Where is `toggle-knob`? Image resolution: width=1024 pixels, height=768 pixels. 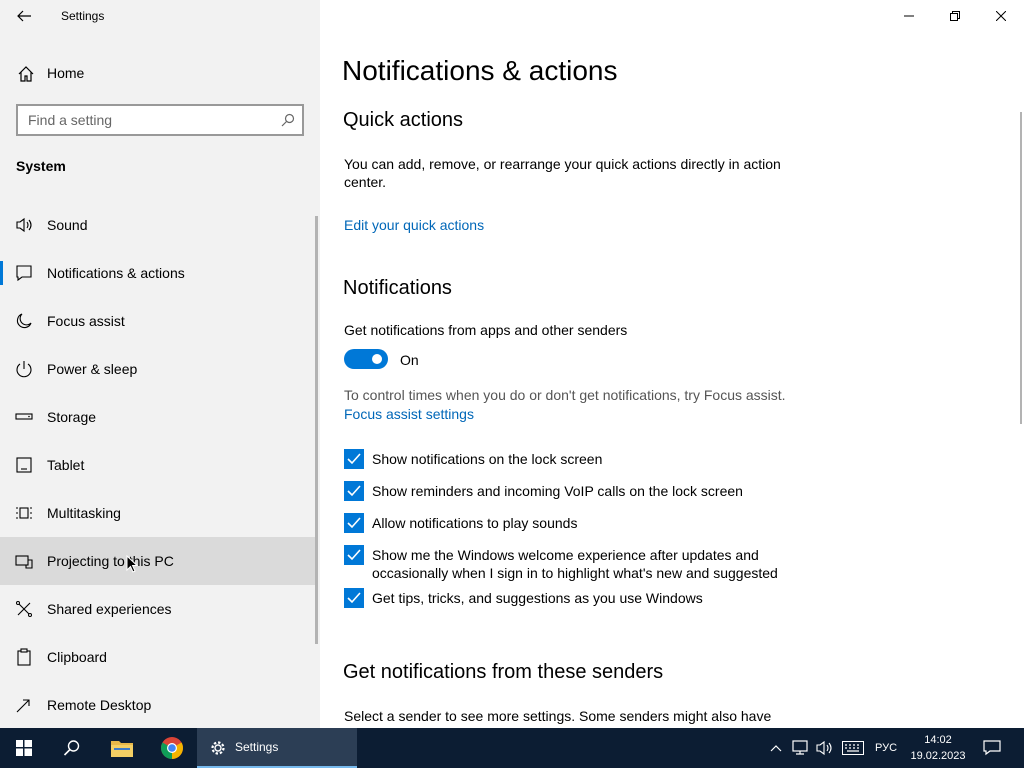
toggle-knob is located at coordinates (377, 359).